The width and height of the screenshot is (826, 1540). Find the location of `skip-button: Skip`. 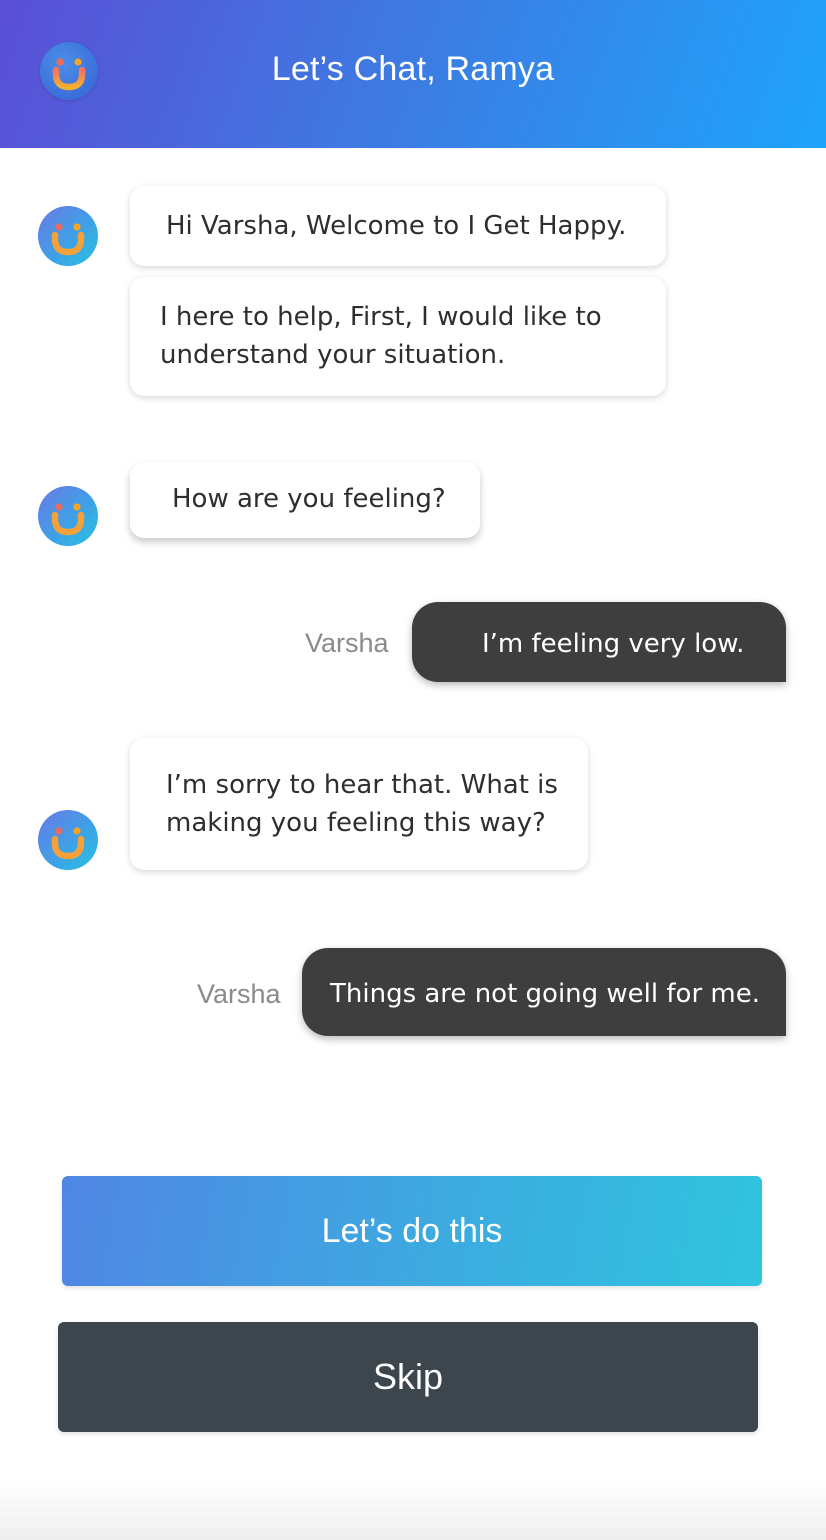

skip-button: Skip is located at coordinates (408, 1377).